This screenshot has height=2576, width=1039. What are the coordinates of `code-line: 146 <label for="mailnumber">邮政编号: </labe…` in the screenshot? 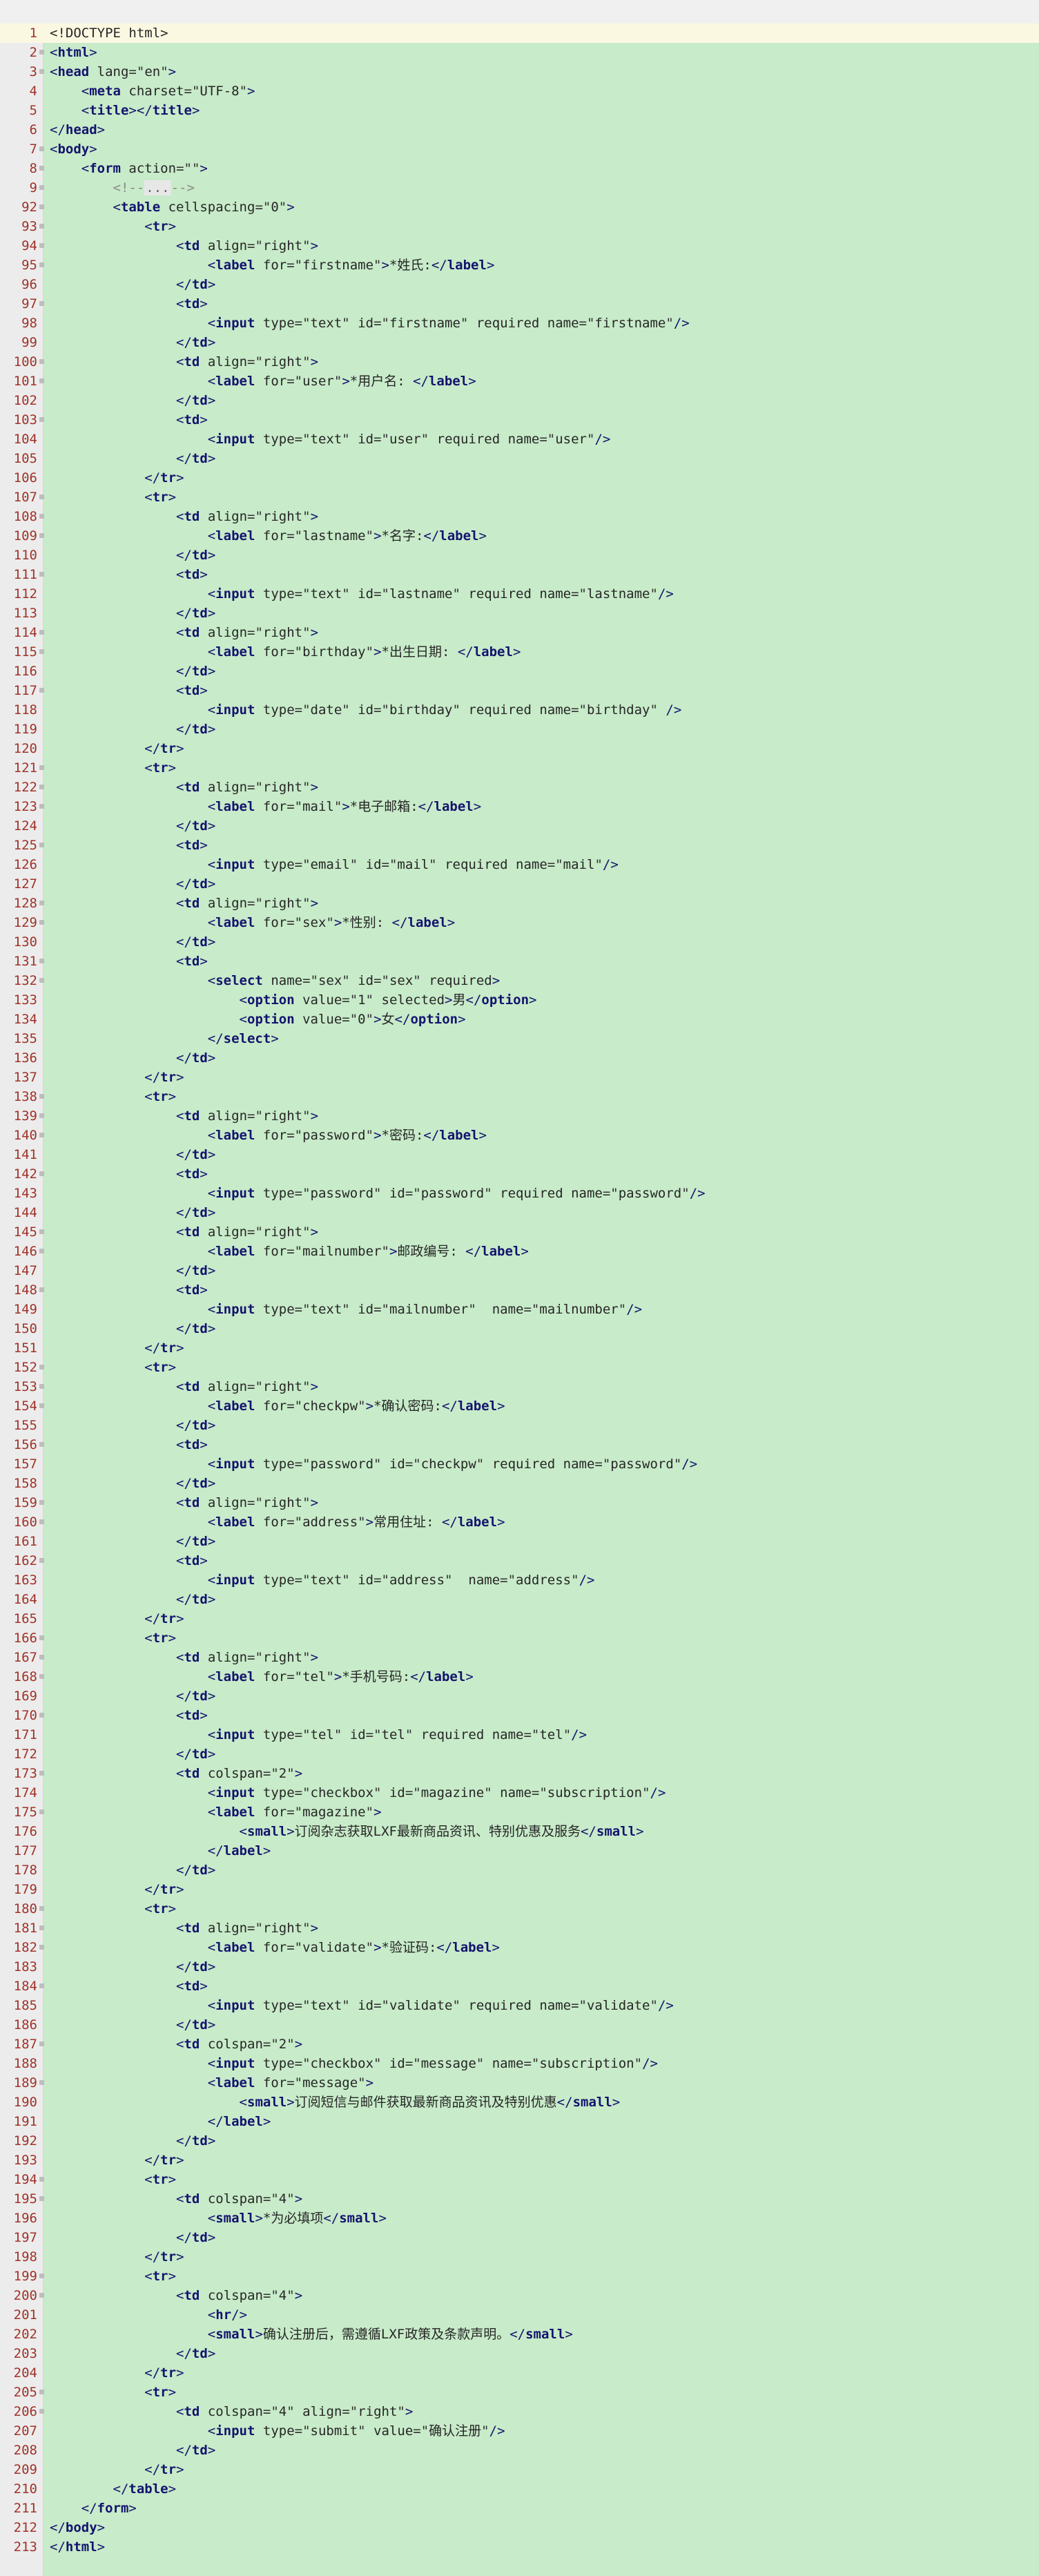 It's located at (519, 1251).